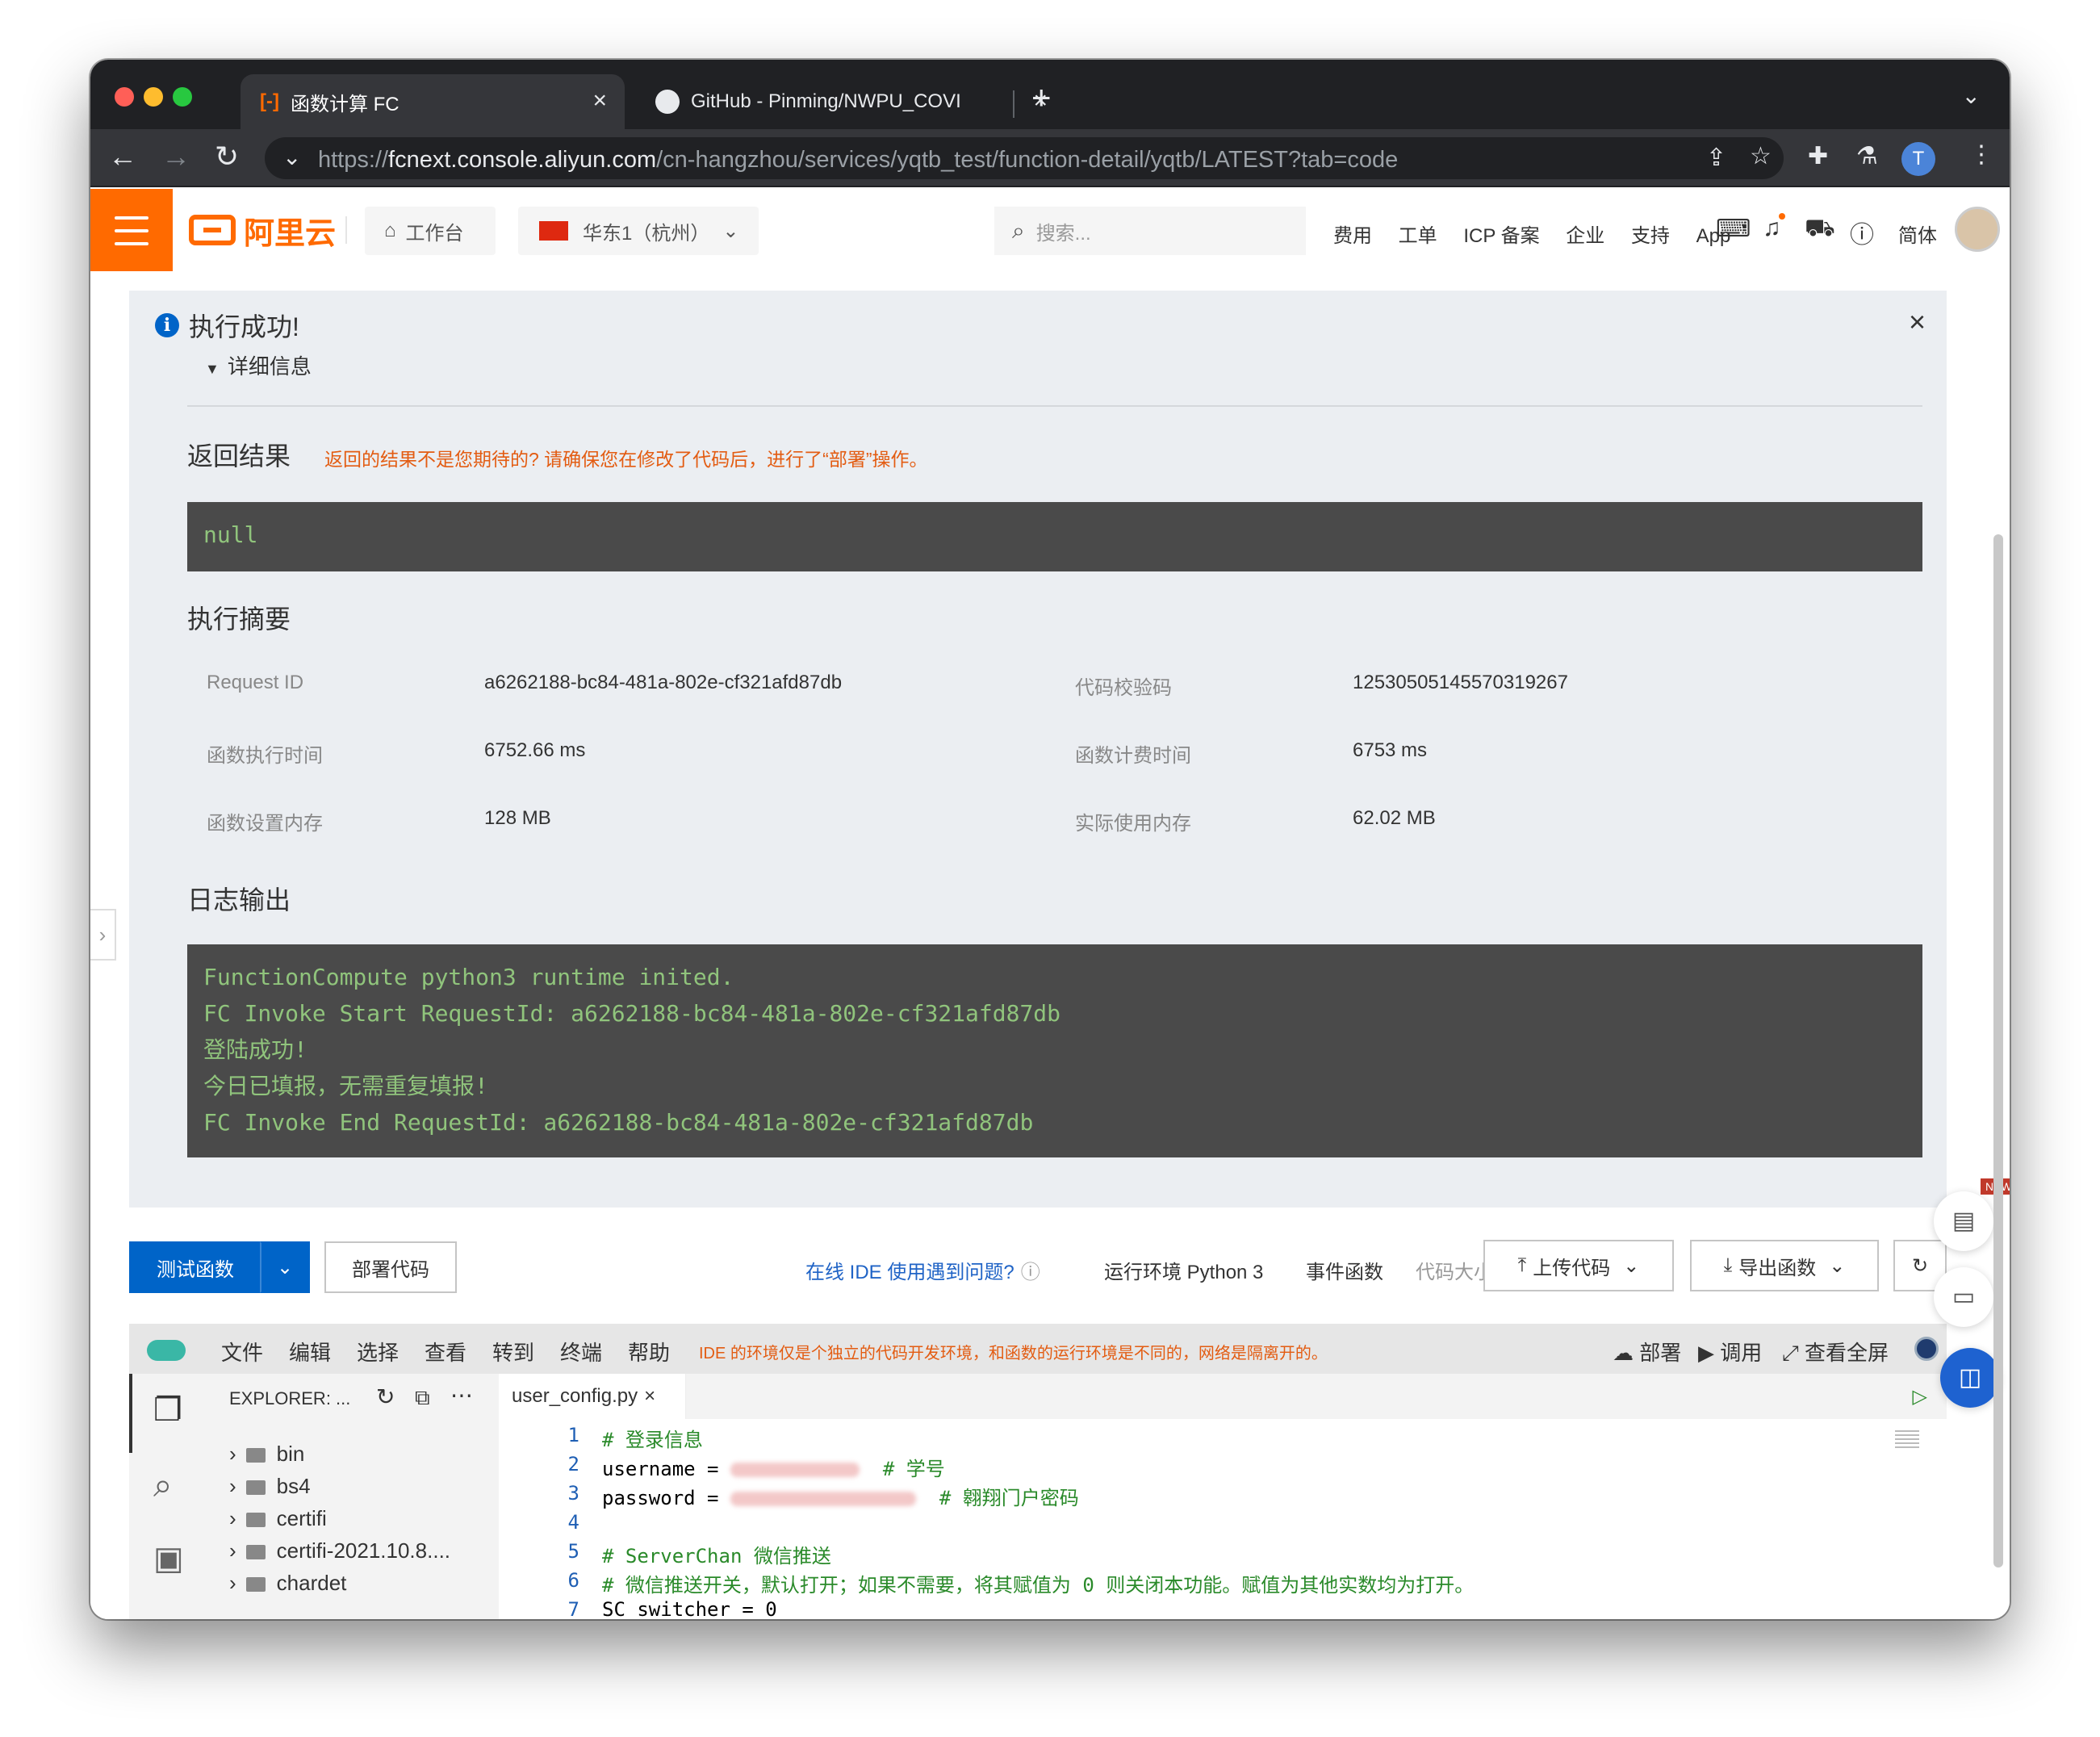  Describe the element at coordinates (1867, 156) in the screenshot. I see `labs-flask-icon: ⚗` at that location.